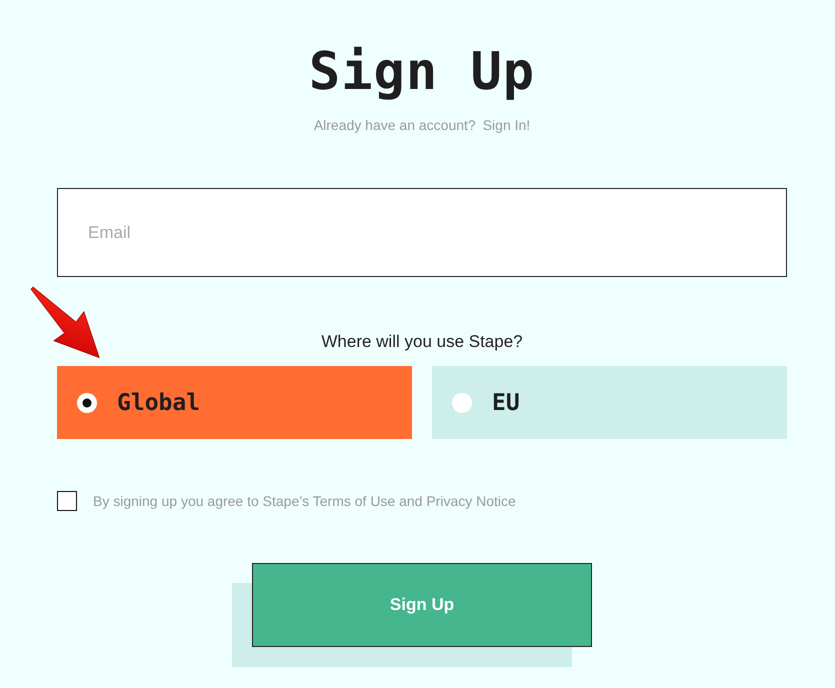 The width and height of the screenshot is (835, 688). Describe the element at coordinates (65, 322) in the screenshot. I see `arrow-icon` at that location.